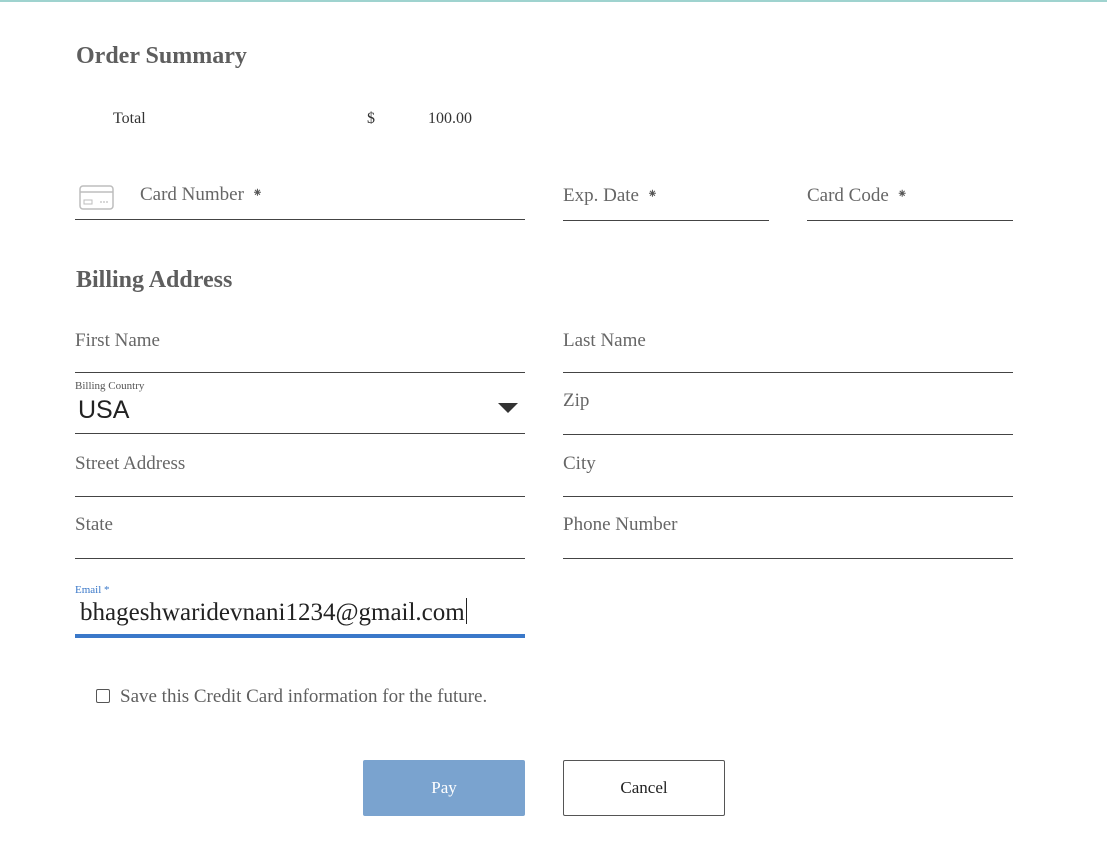 The width and height of the screenshot is (1107, 841). I want to click on email-input-value: bhageshwaridevnani1234@gmail.com, so click(273, 612).